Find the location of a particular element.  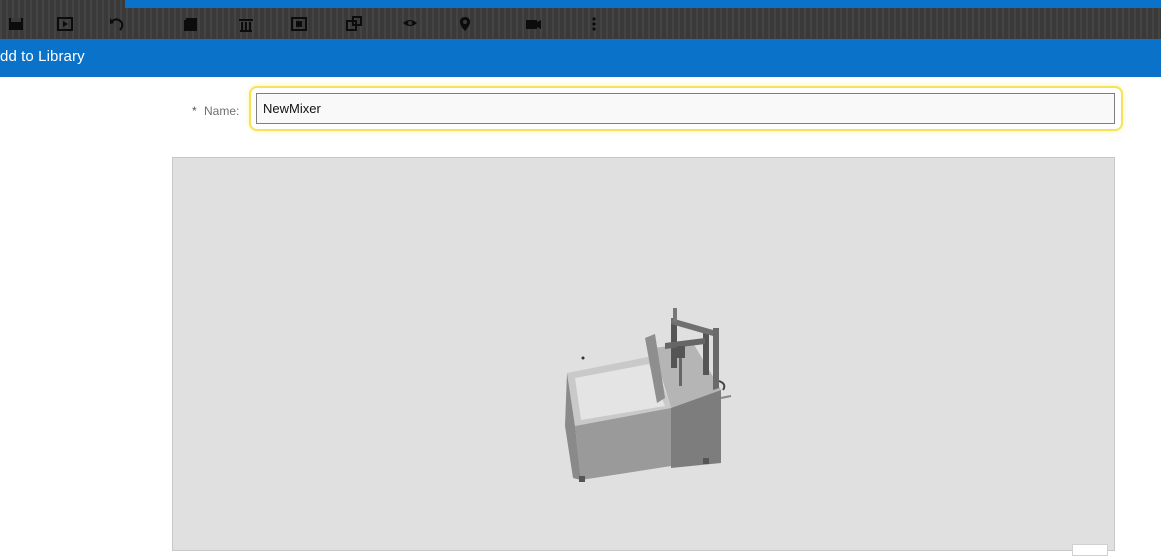

save-icon is located at coordinates (16, 24).